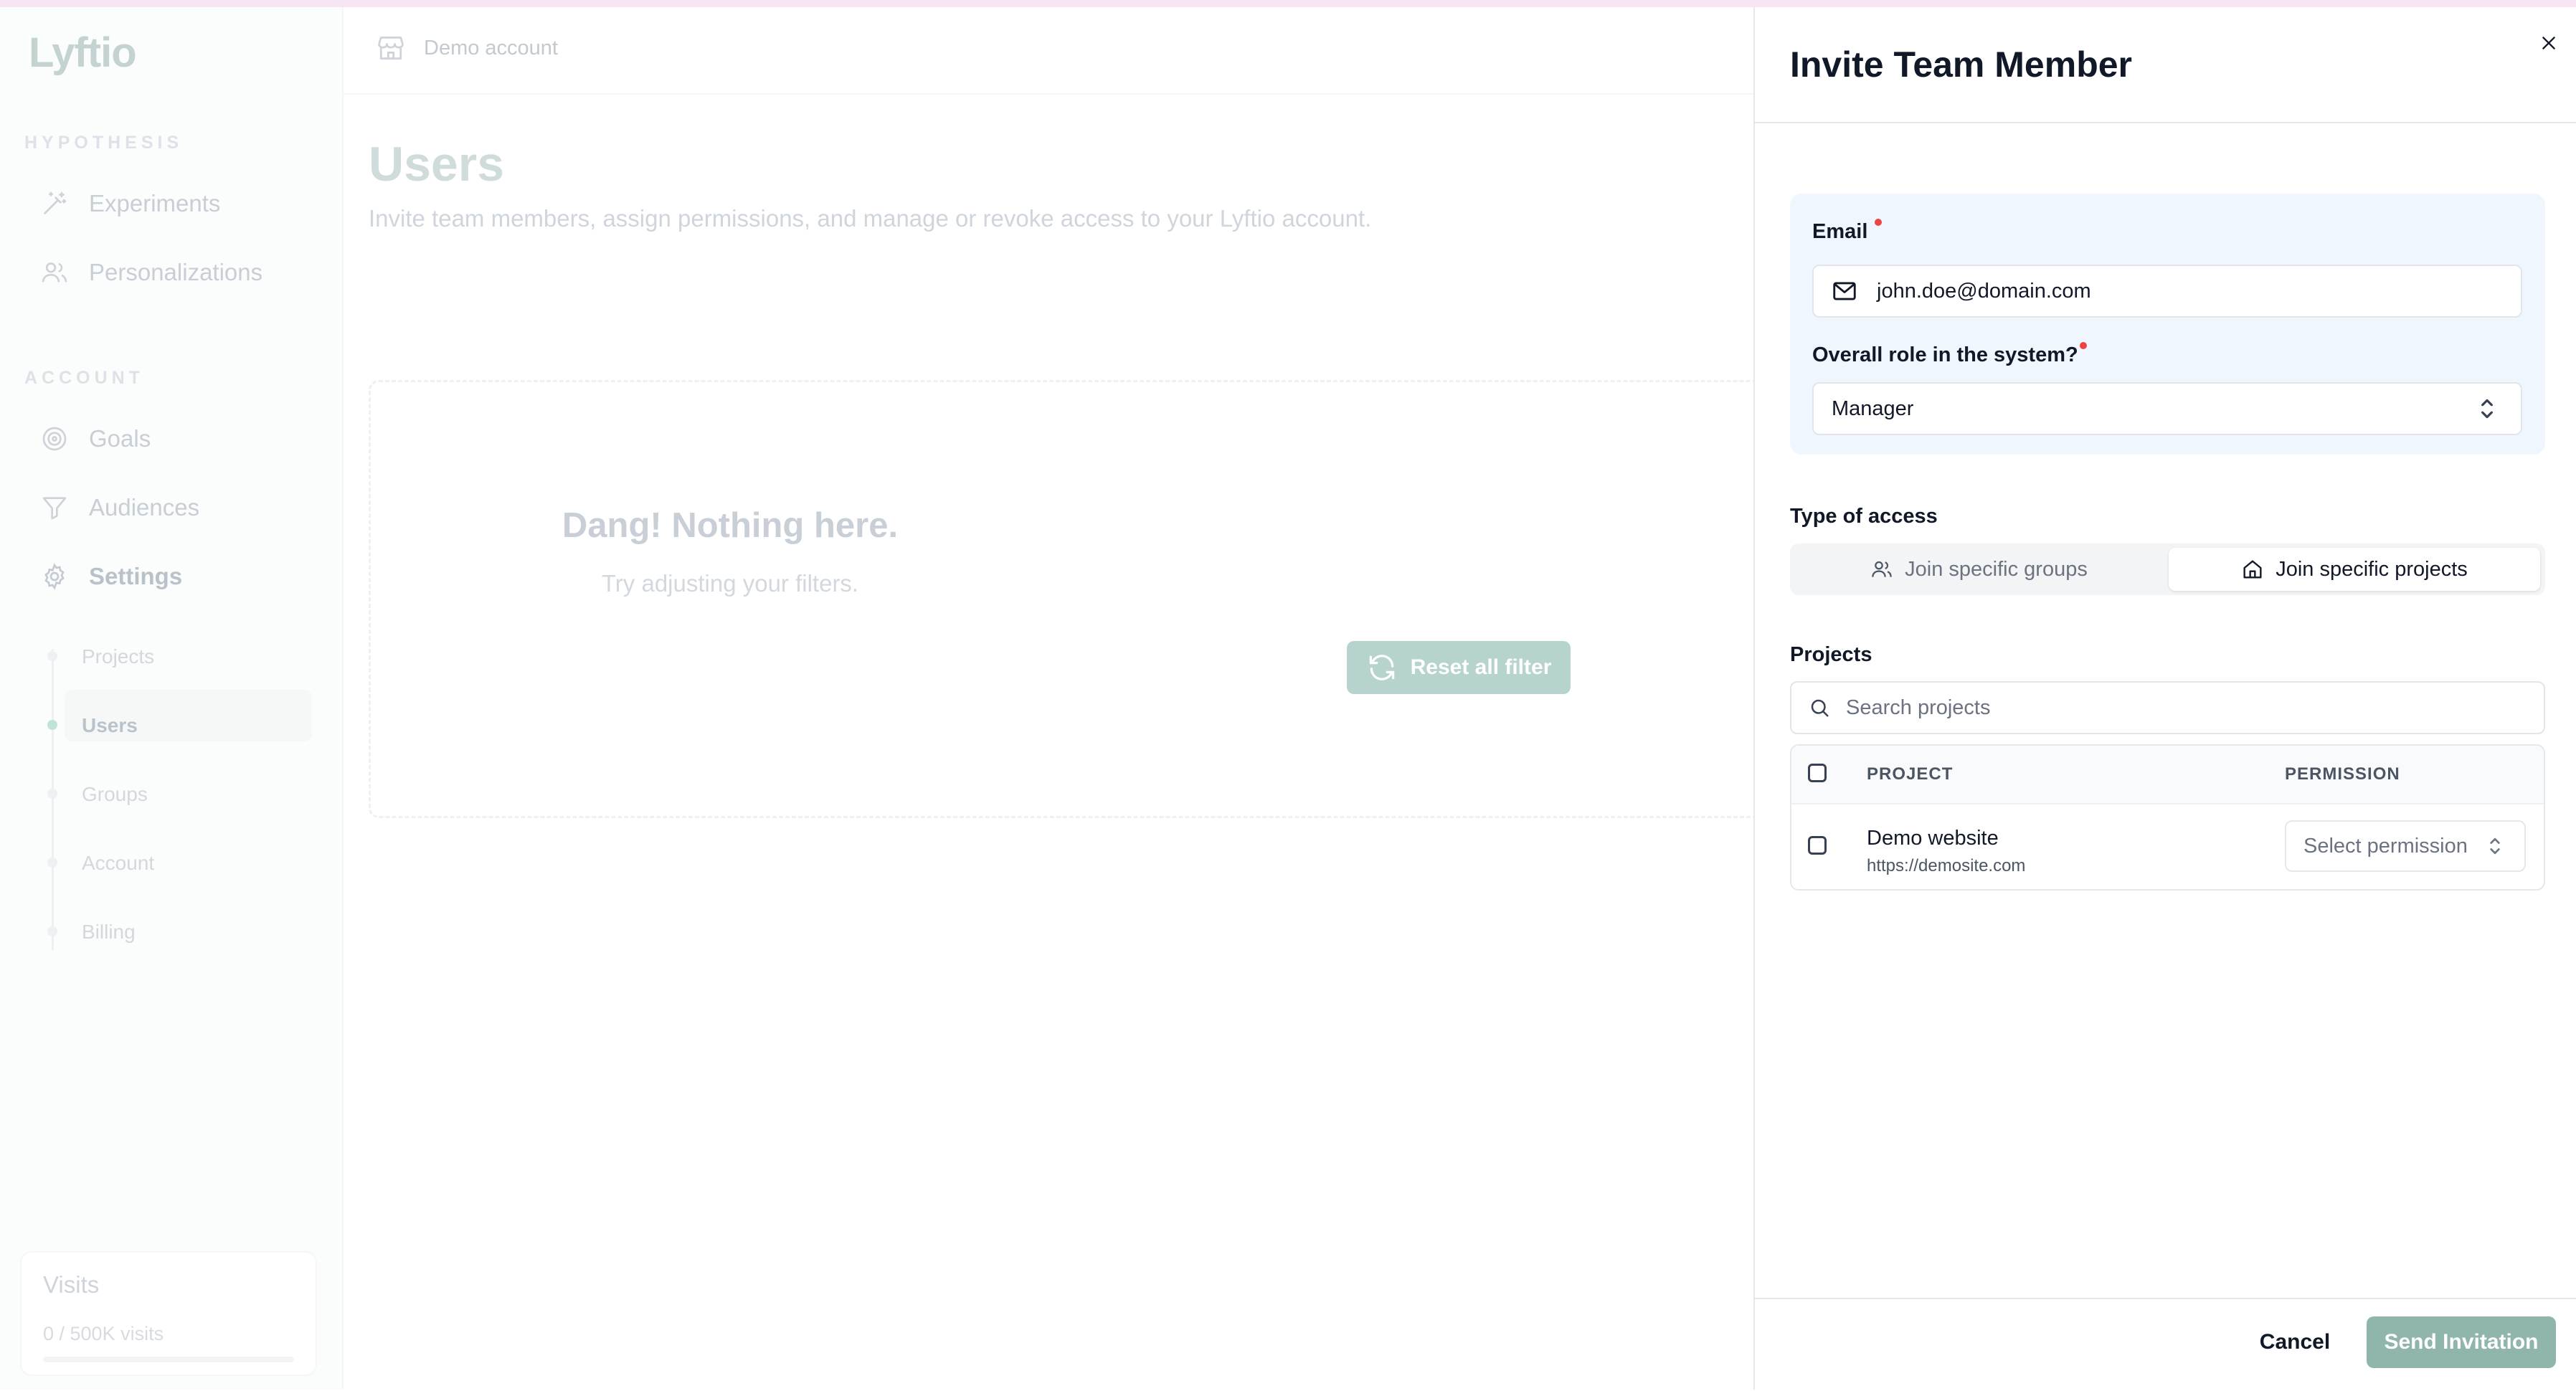  I want to click on select-all-checkbox, so click(1817, 773).